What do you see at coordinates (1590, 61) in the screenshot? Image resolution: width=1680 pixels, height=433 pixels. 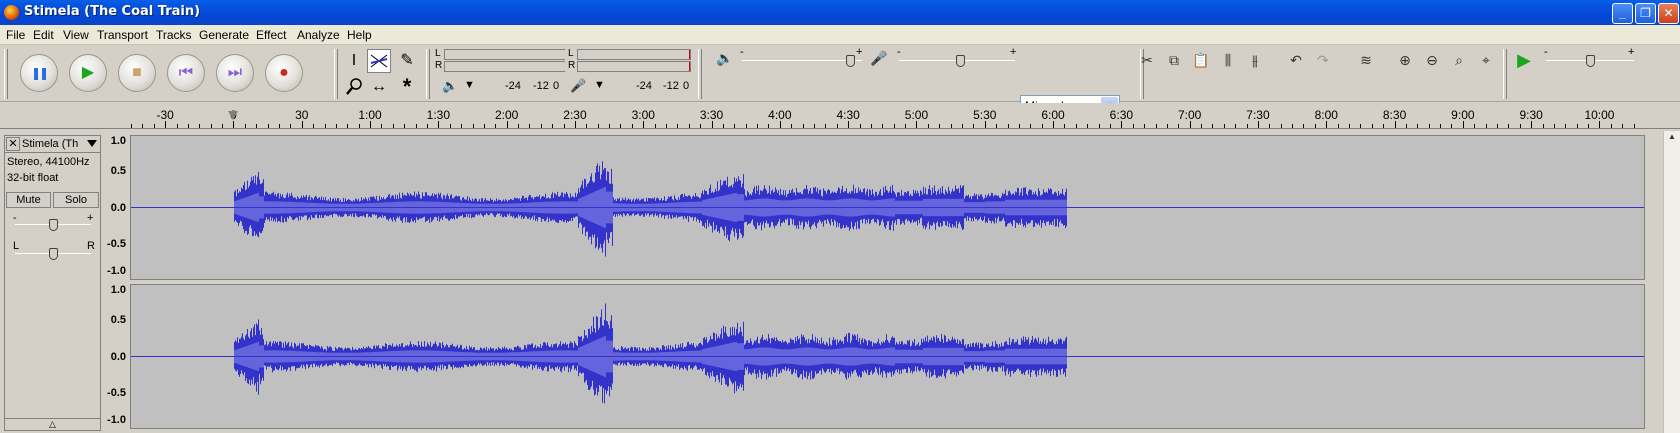 I see `play-speed-slider` at bounding box center [1590, 61].